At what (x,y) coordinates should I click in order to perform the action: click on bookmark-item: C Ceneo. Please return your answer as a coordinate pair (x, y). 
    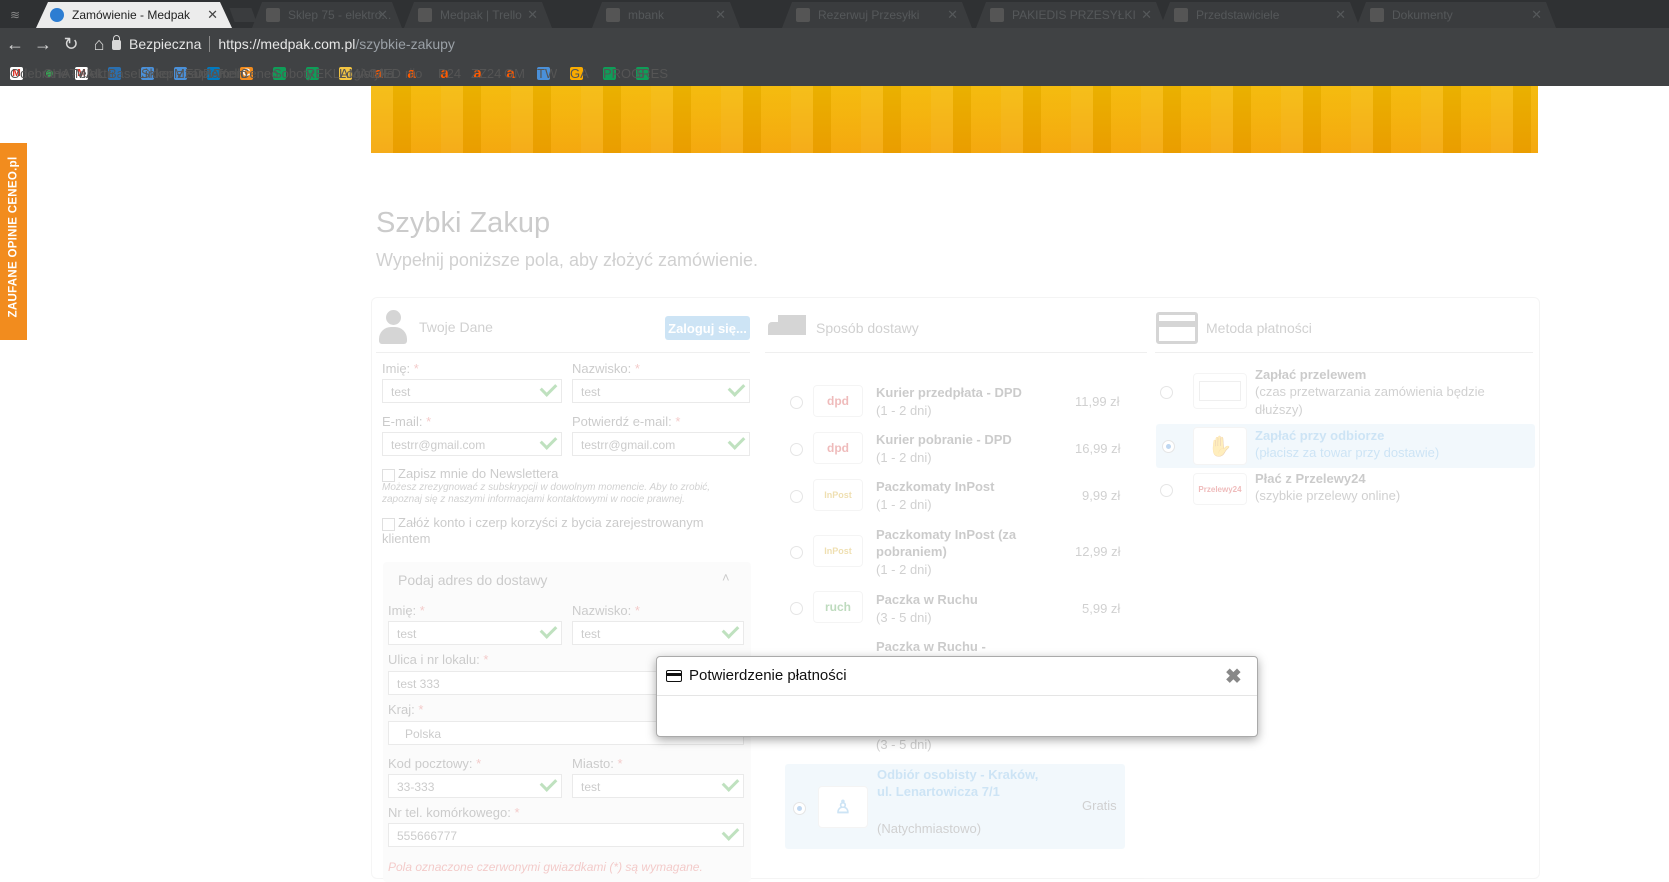
    Looking at the image, I should click on (259, 73).